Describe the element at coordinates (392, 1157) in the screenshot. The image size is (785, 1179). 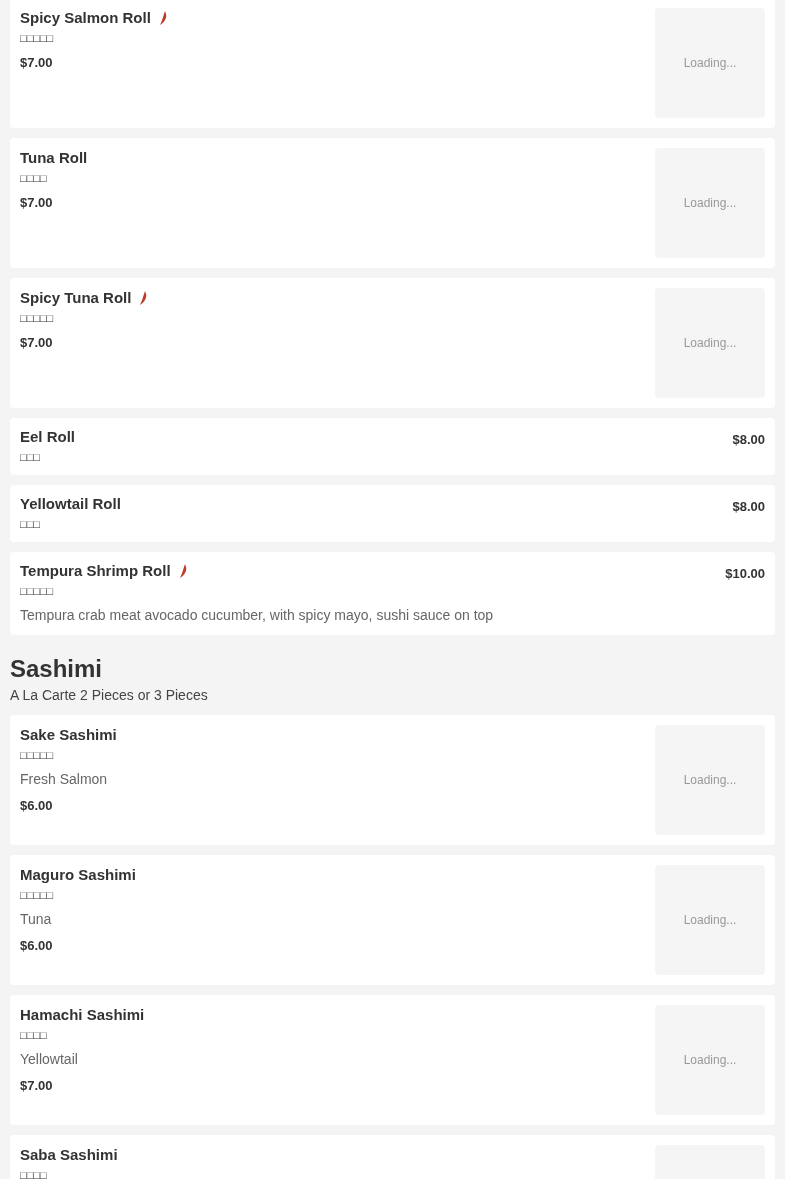
I see `menu-item-card: Saba Sashimi □□□□` at that location.